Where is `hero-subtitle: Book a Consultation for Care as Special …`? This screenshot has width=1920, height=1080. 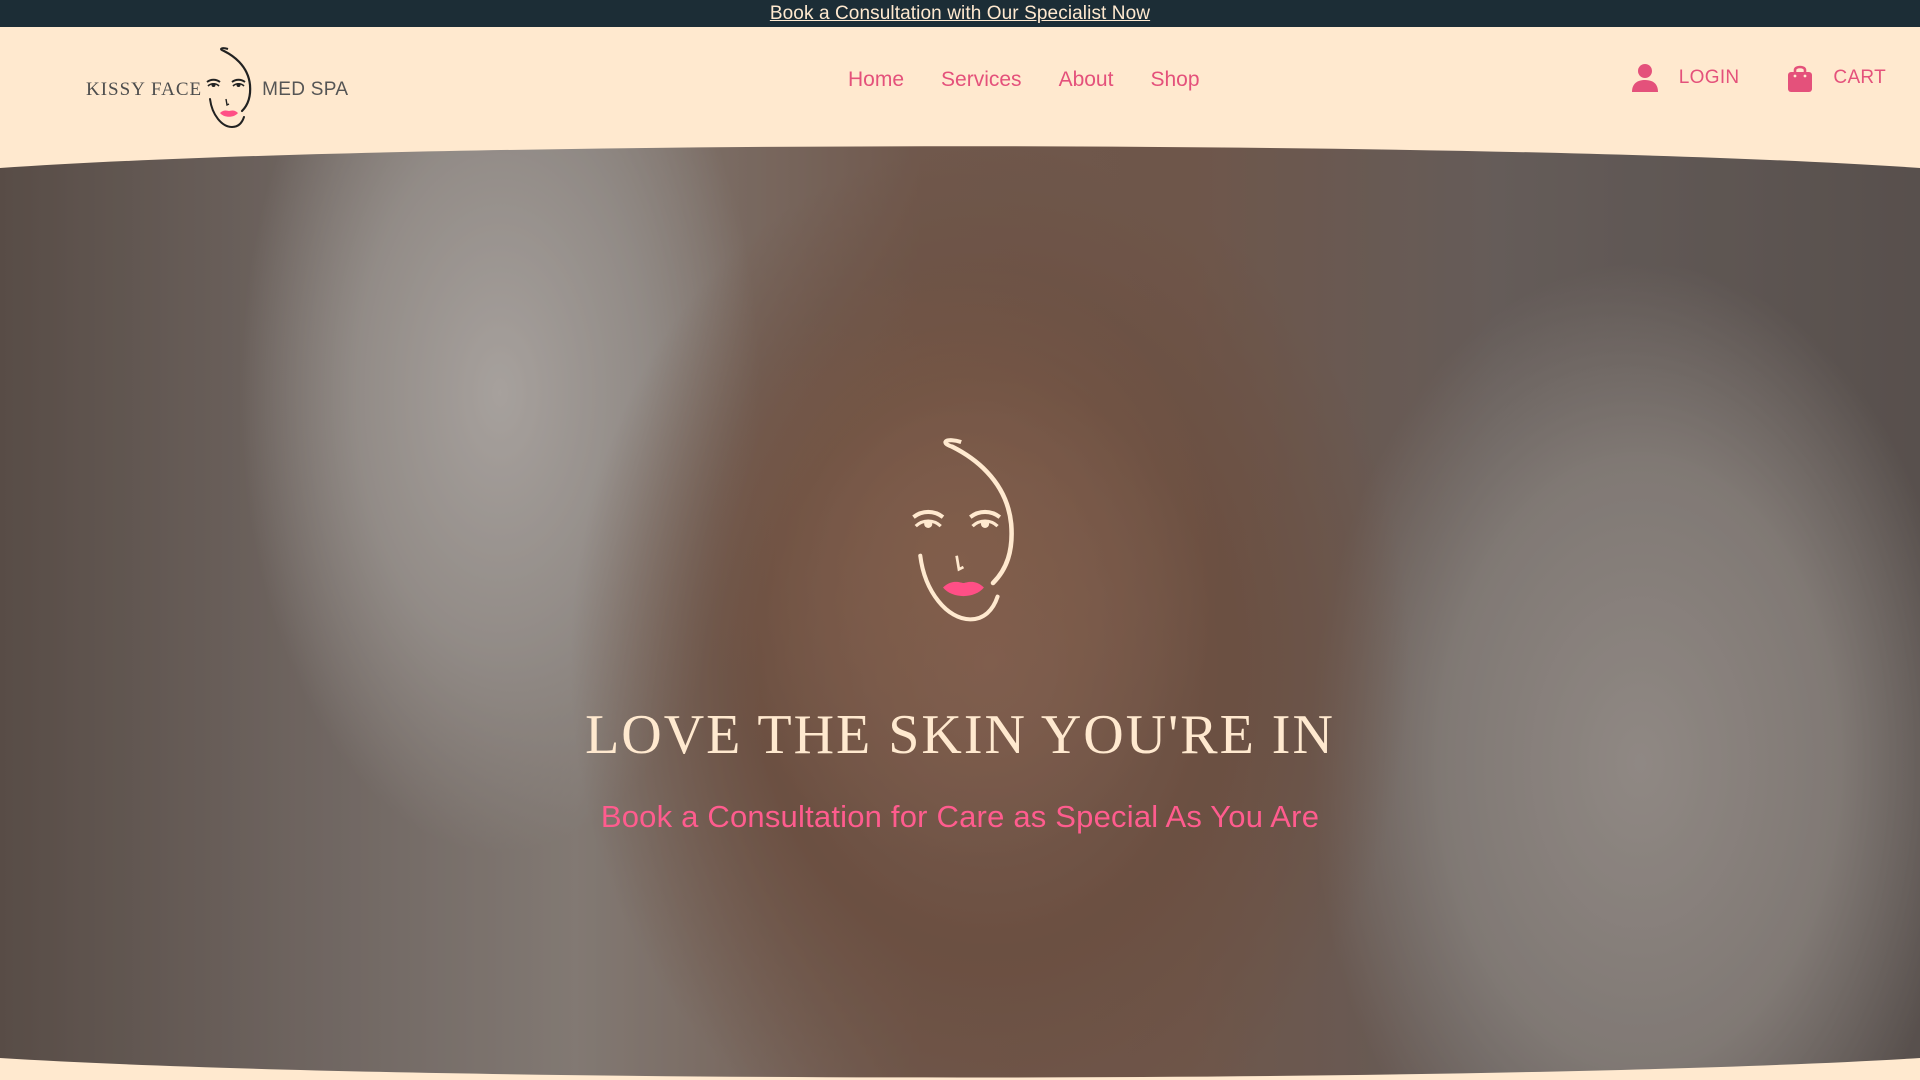 hero-subtitle: Book a Consultation for Care as Special … is located at coordinates (960, 817).